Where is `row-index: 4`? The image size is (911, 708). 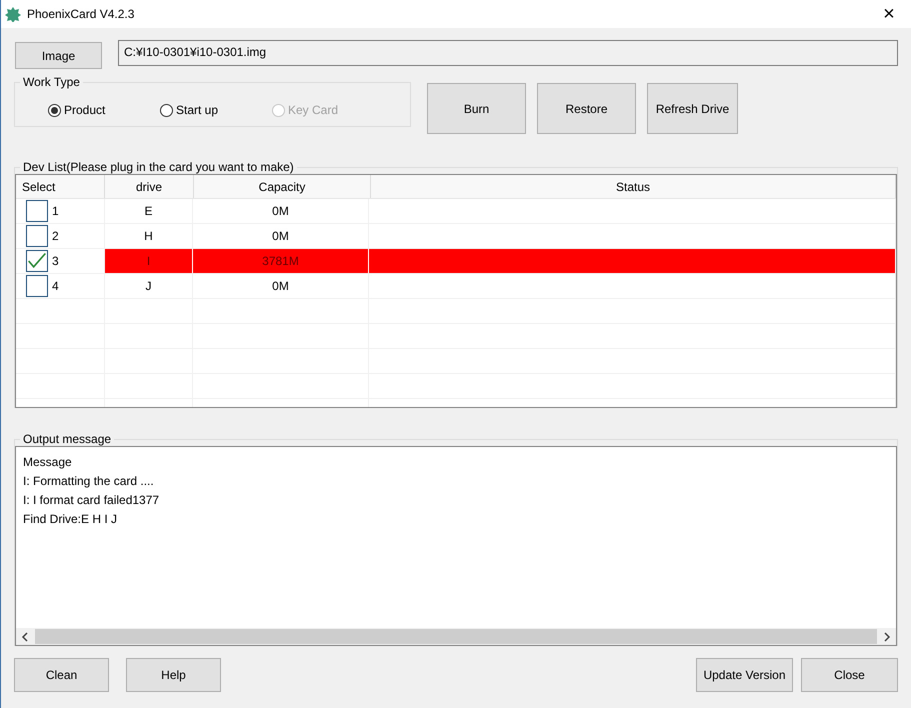
row-index: 4 is located at coordinates (55, 286).